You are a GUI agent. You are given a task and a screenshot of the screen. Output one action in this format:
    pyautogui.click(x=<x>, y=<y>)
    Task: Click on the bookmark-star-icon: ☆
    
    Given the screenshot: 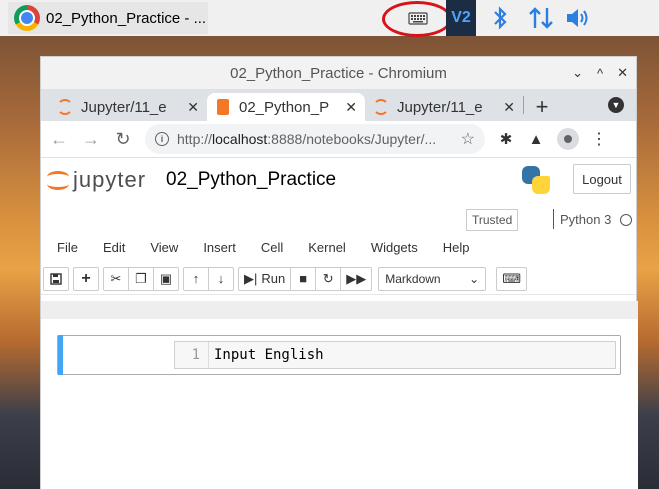 What is the action you would take?
    pyautogui.click(x=468, y=139)
    